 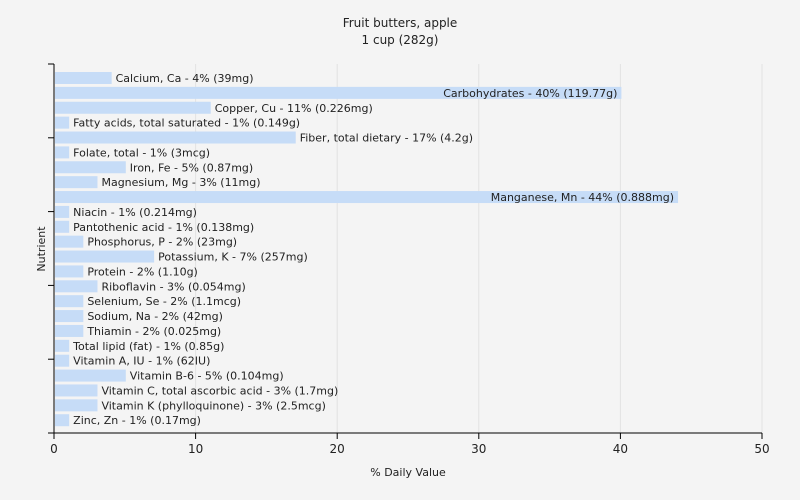 I want to click on bar-label: Total lipid (fat) - 1% (0.85g), so click(x=148, y=346).